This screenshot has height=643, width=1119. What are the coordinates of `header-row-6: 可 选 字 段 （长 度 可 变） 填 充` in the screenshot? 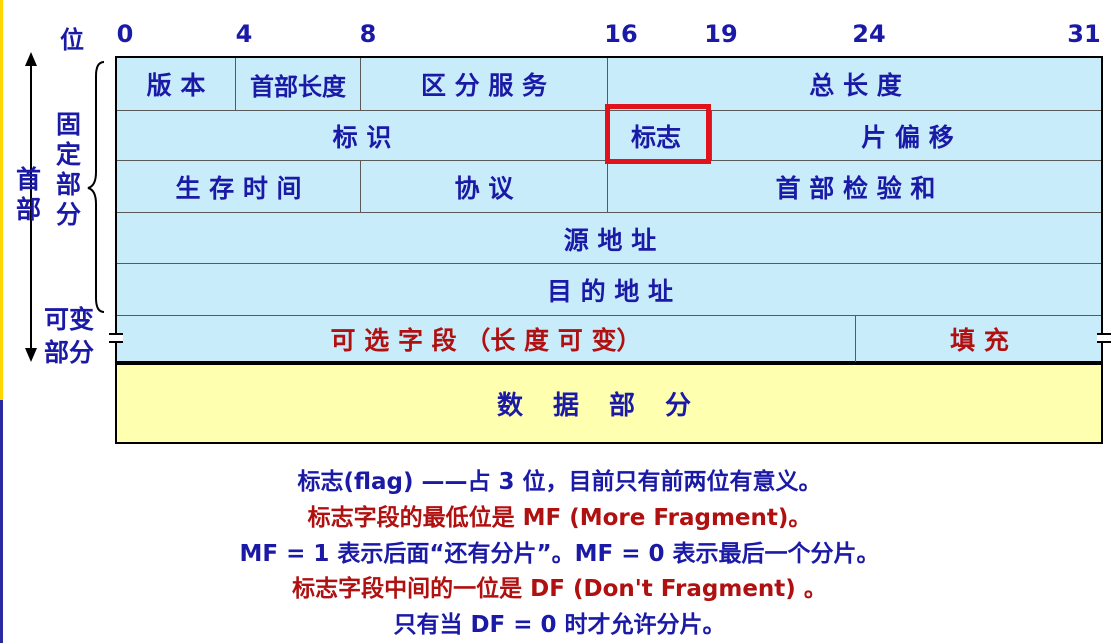 It's located at (609, 338).